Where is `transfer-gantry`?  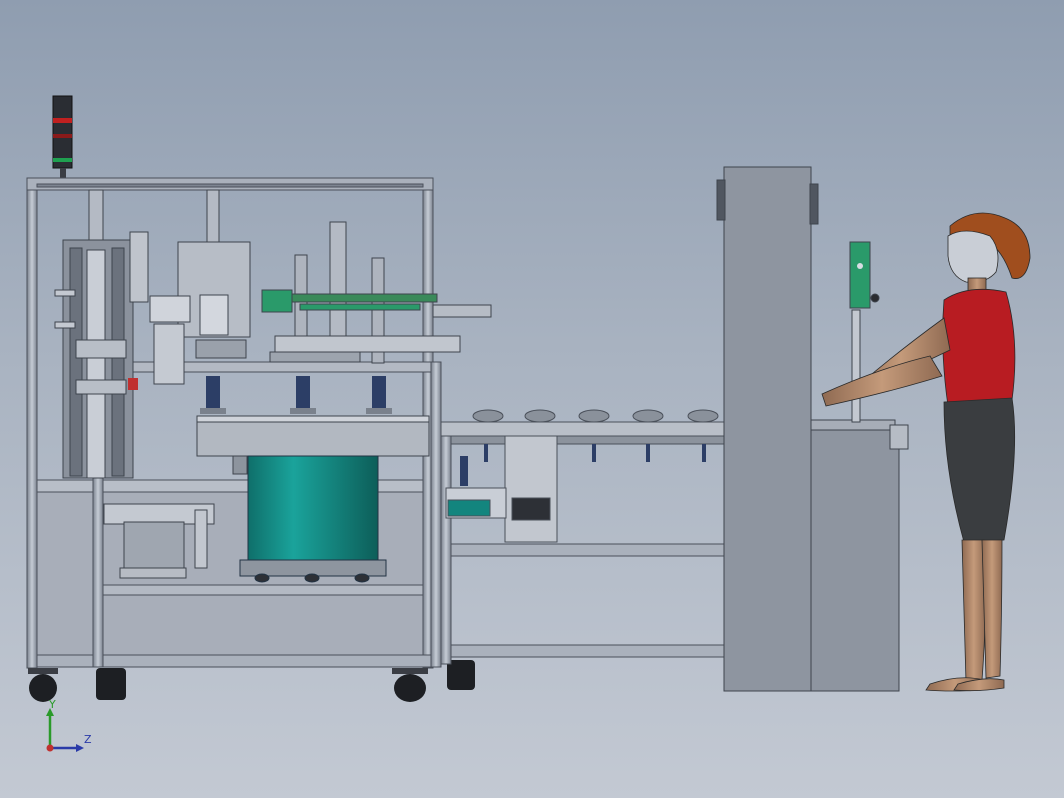 transfer-gantry is located at coordinates (376, 292).